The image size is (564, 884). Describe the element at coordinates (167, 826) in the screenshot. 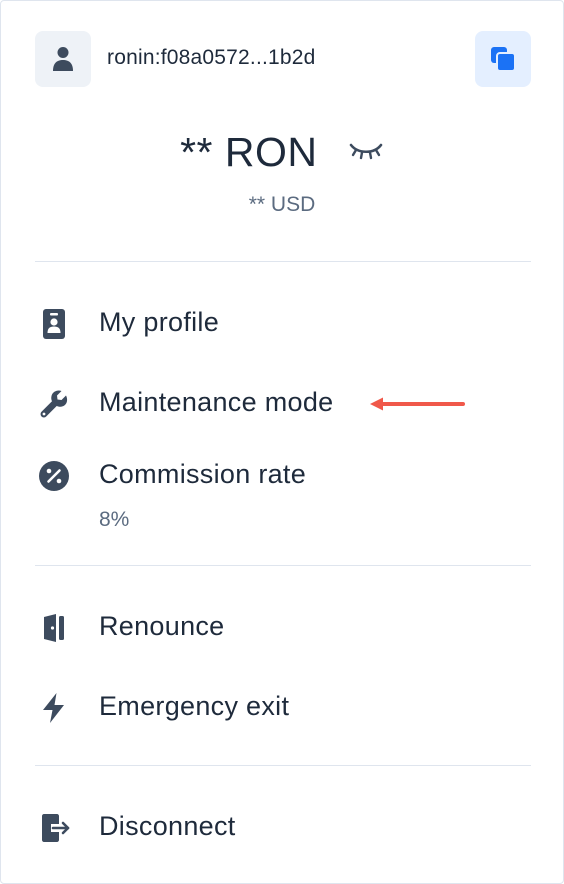

I see `menu-item-label: Disconnect` at that location.